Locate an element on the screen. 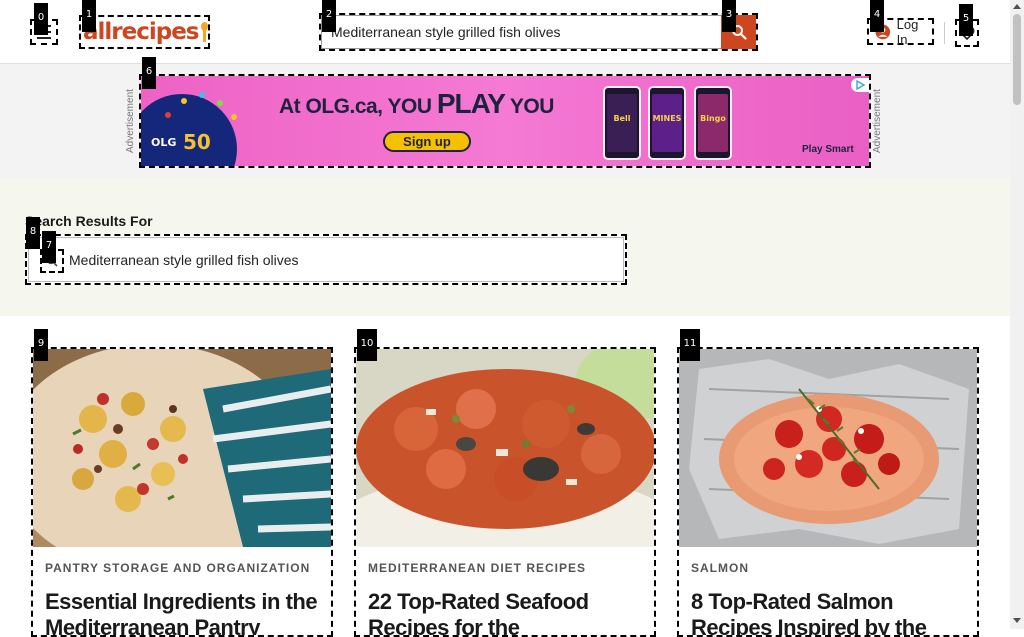  card-image-salmon is located at coordinates (828, 448).